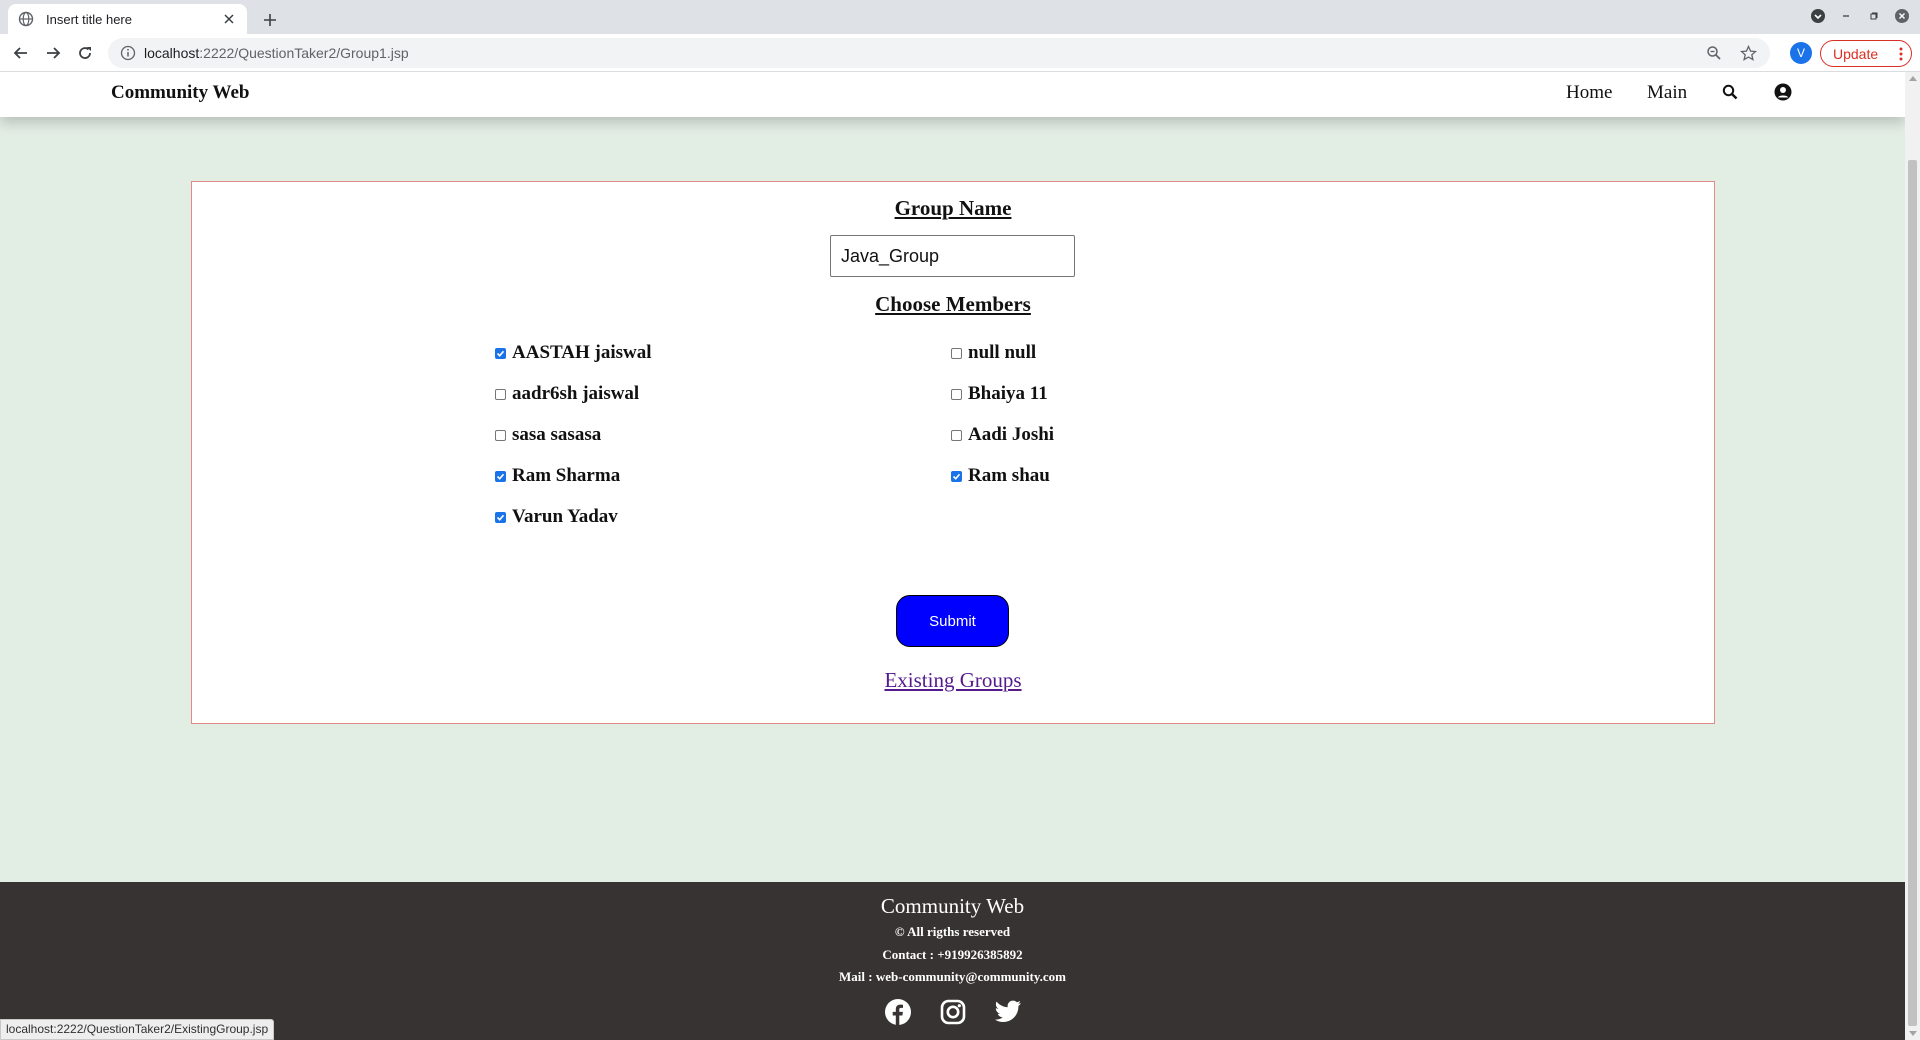 Image resolution: width=1920 pixels, height=1040 pixels. Describe the element at coordinates (1912, 593) in the screenshot. I see `scrollbar-thumb` at that location.